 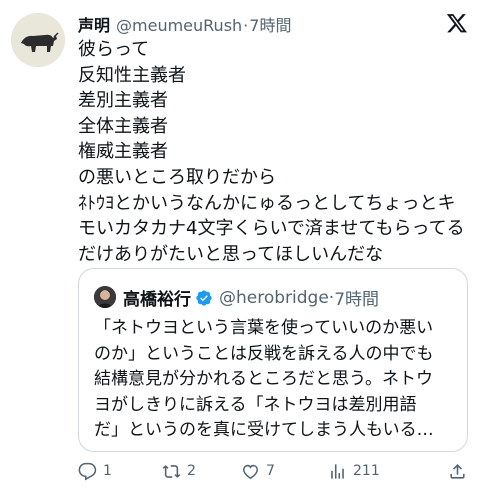 I want to click on reply-count: 1, so click(x=107, y=471).